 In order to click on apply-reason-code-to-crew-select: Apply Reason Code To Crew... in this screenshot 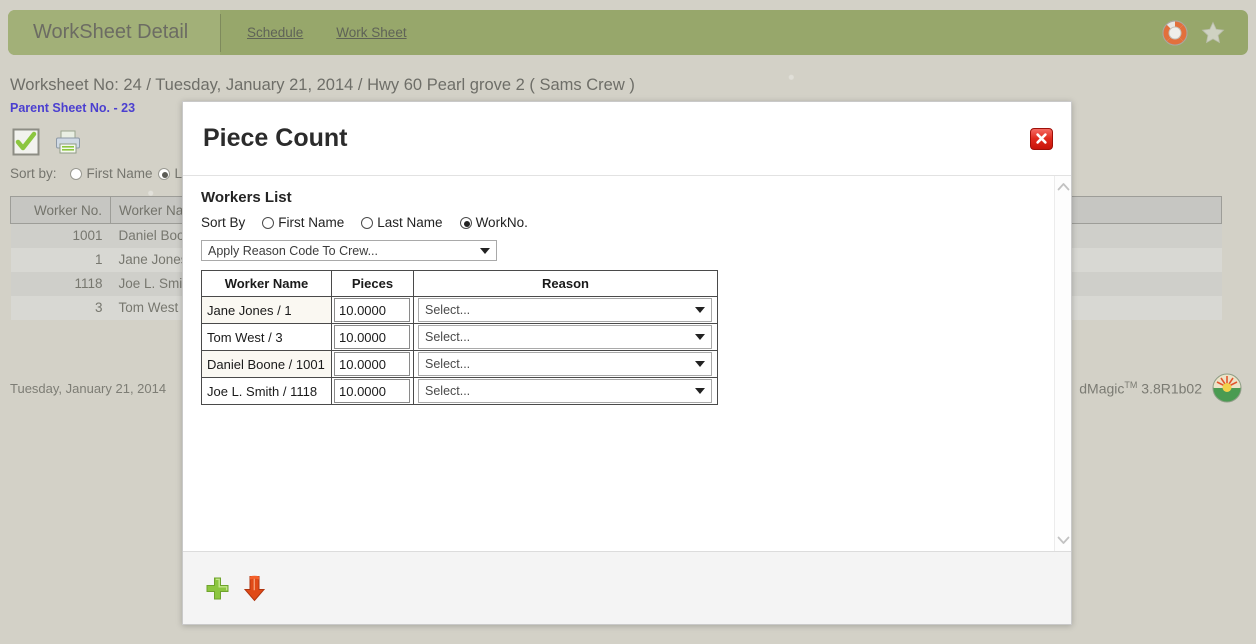, I will do `click(349, 250)`.